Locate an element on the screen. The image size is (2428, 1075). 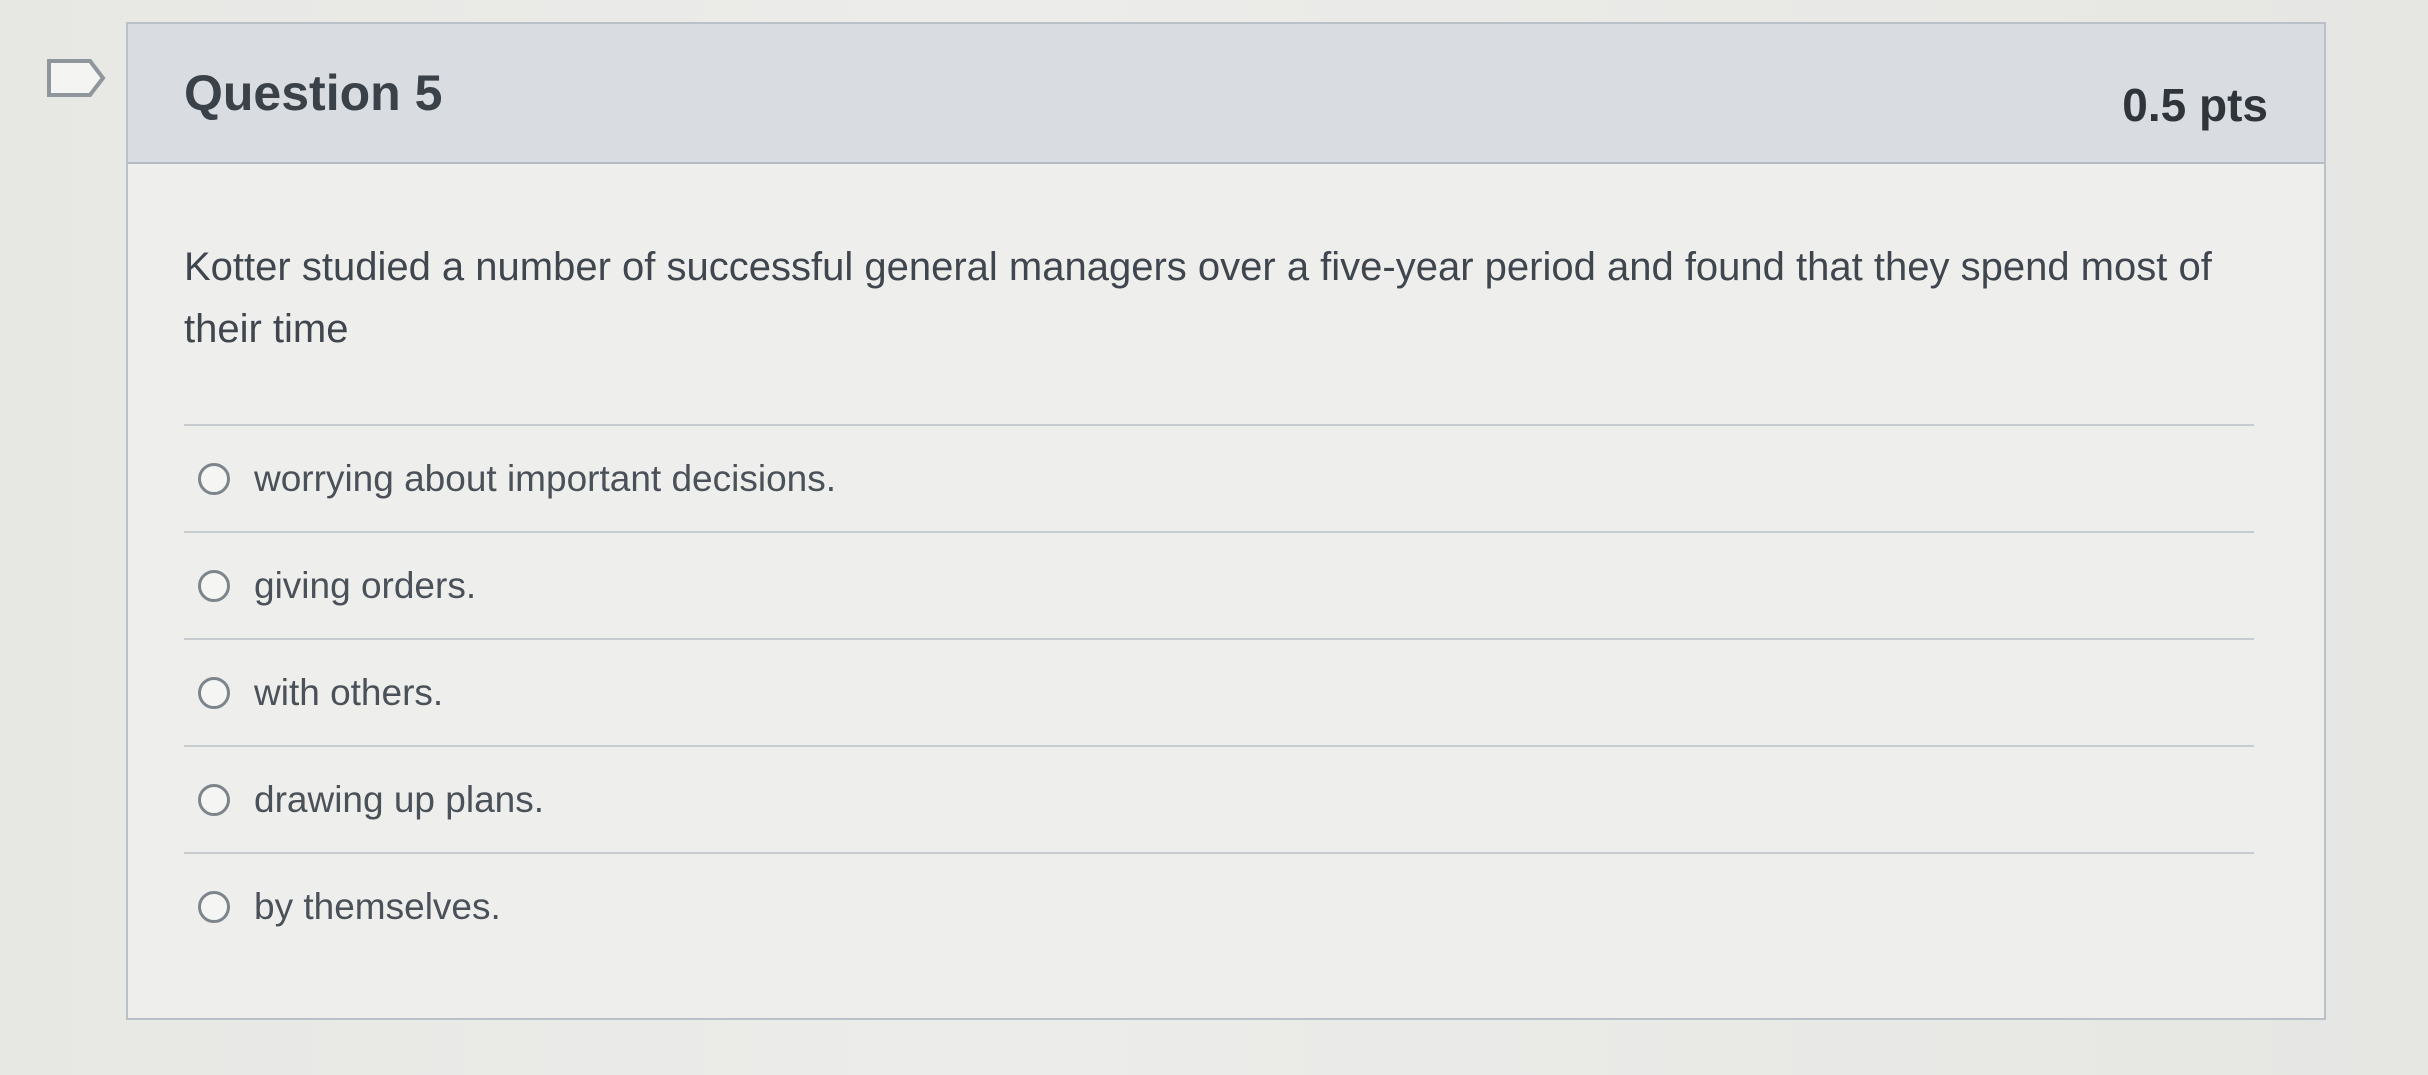
question-header: Question 5 0.5 pts is located at coordinates (1226, 94).